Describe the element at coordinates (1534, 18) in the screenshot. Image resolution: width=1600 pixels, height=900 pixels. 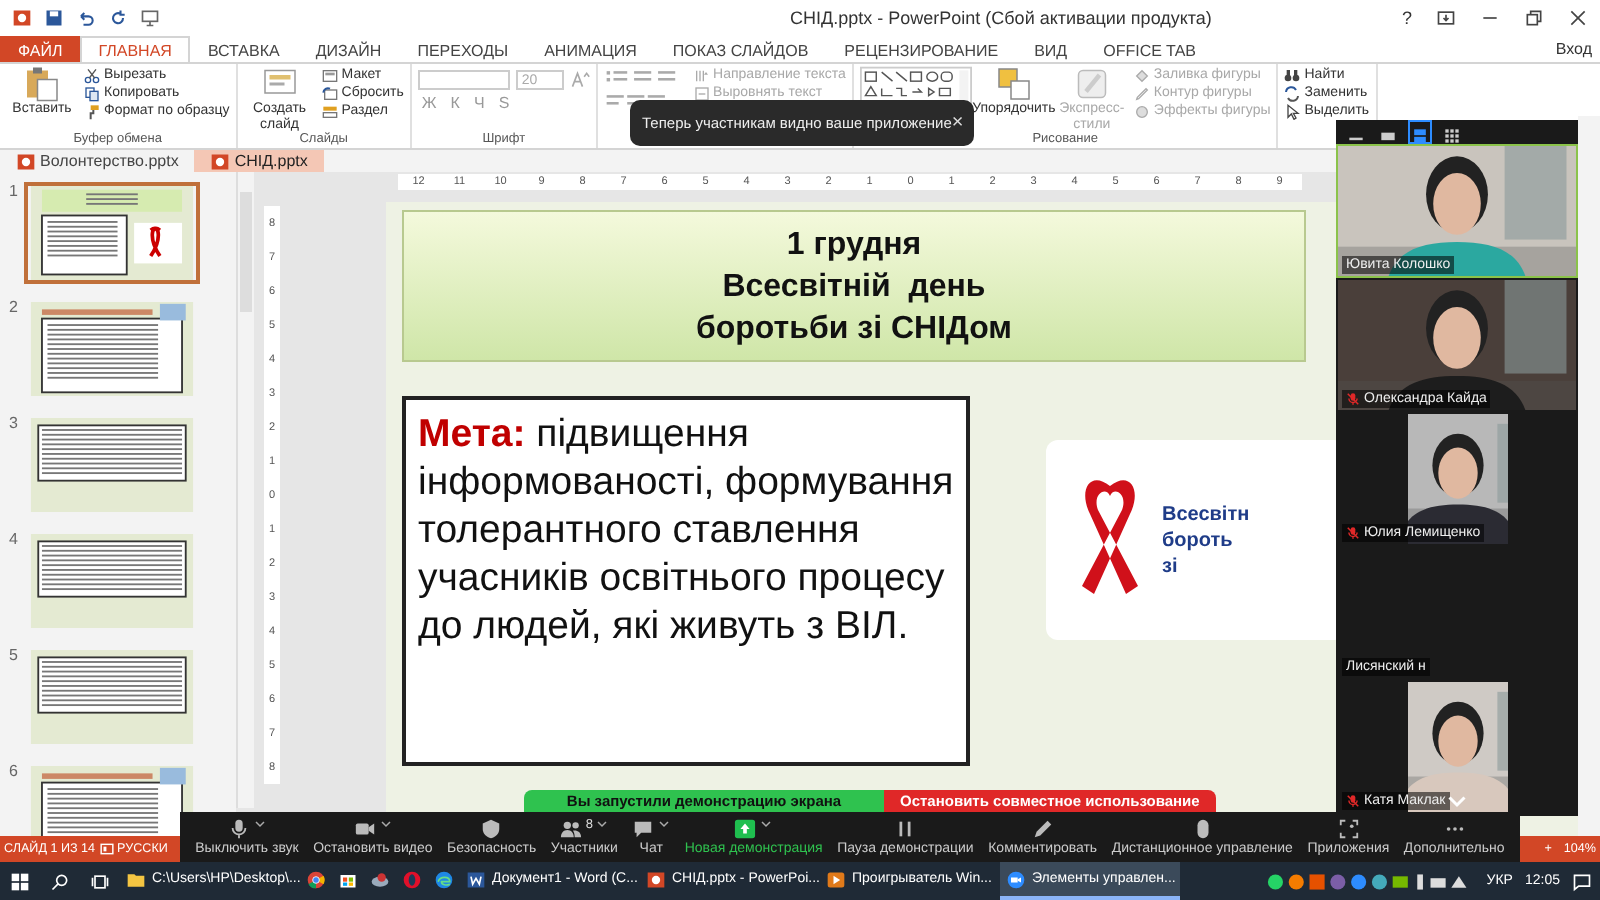
I see `restore-icon` at that location.